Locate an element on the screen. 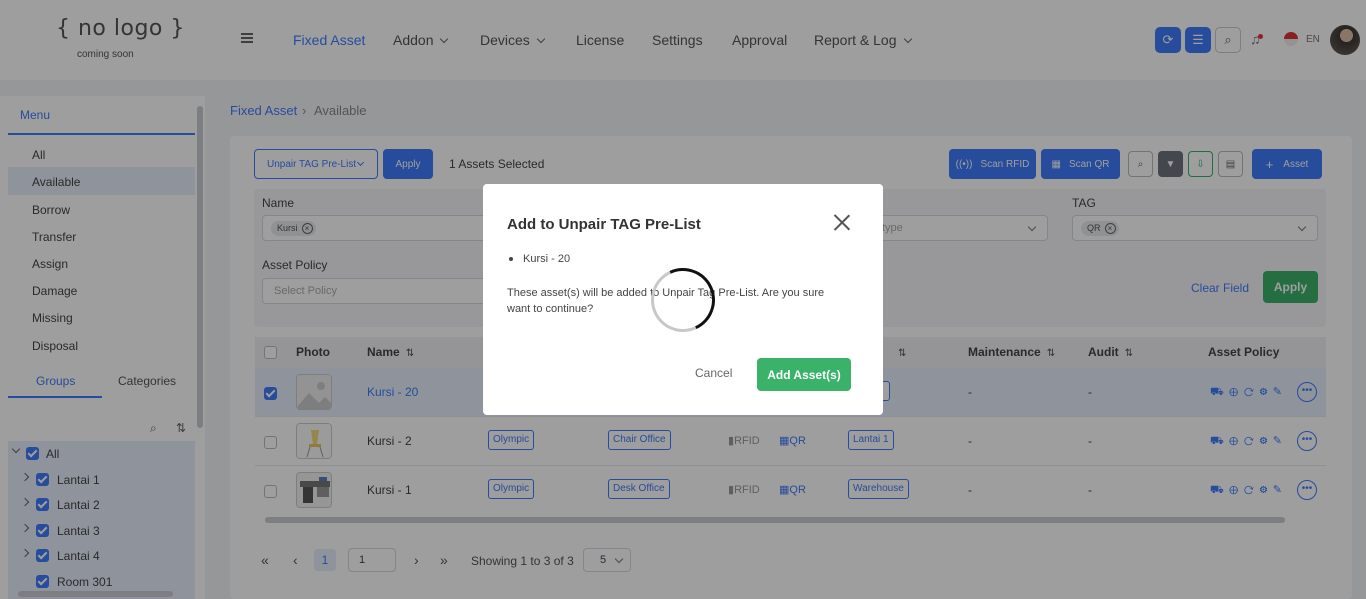  dialog-title: Add to Unpair TAG Pre-List is located at coordinates (604, 224).